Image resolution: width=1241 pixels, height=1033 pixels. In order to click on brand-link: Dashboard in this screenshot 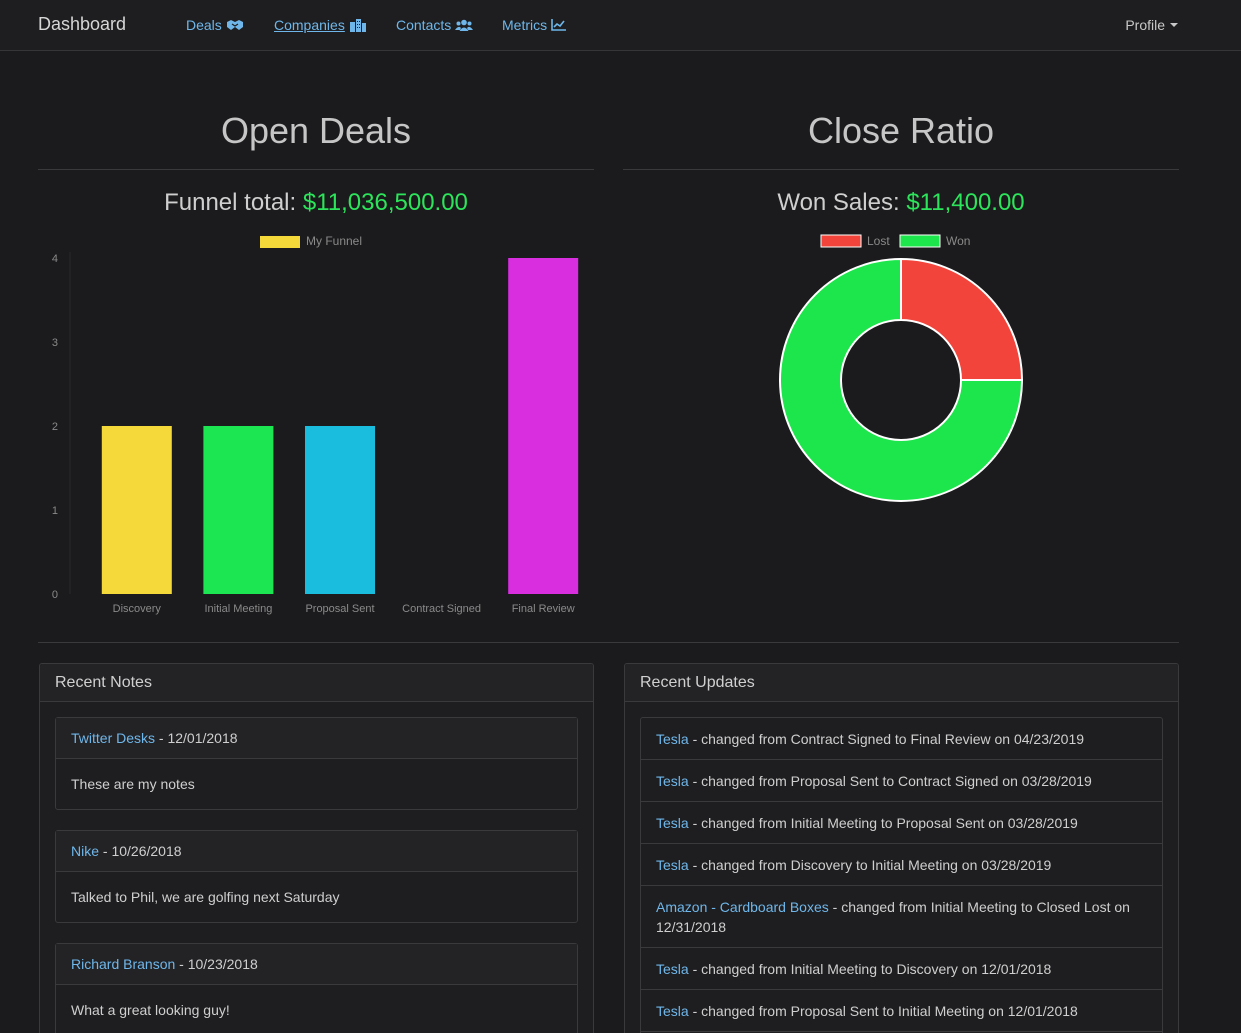, I will do `click(82, 24)`.